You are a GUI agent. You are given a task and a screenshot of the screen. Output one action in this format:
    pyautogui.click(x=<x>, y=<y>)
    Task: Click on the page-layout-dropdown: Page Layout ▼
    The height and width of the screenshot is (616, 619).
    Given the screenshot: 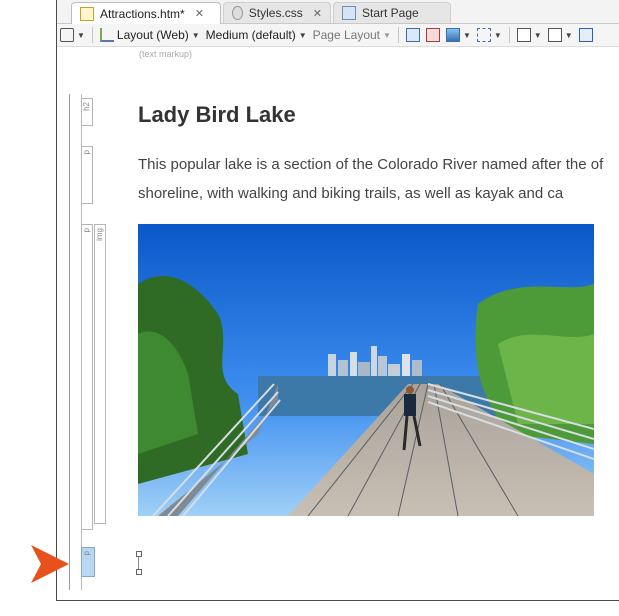 What is the action you would take?
    pyautogui.click(x=352, y=35)
    